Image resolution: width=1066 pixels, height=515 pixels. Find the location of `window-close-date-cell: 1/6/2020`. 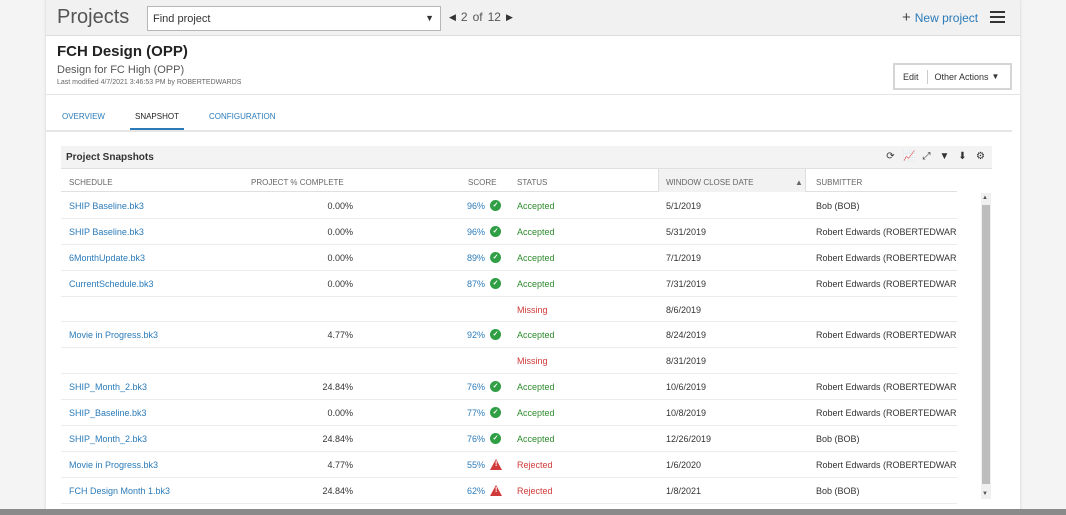

window-close-date-cell: 1/6/2020 is located at coordinates (684, 464).